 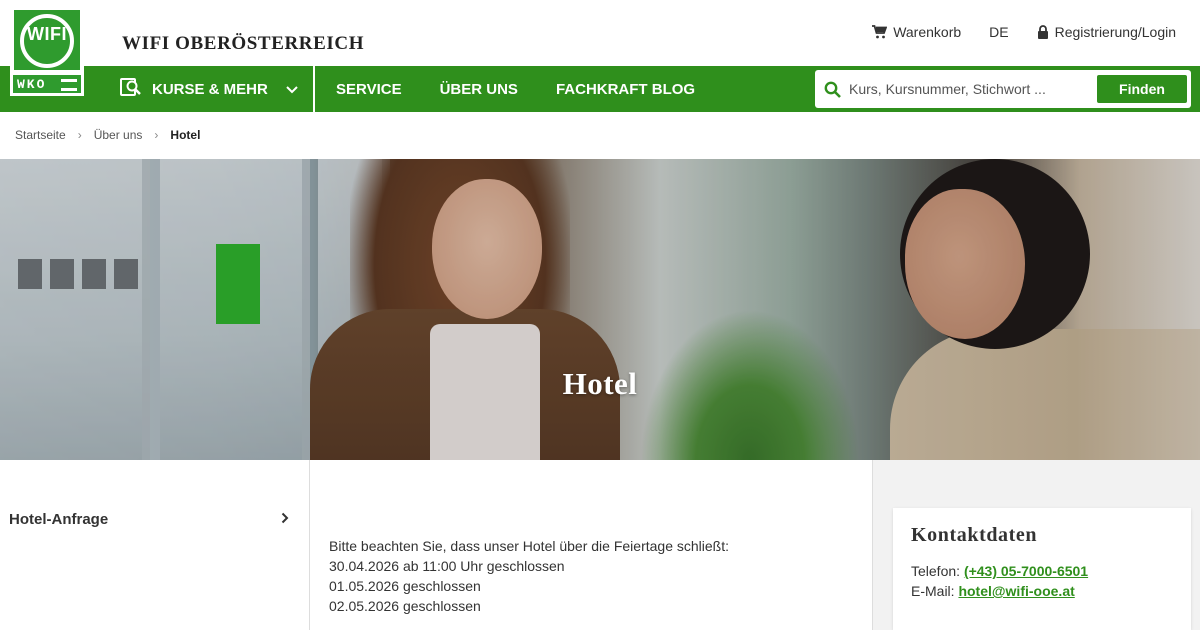 What do you see at coordinates (1142, 89) in the screenshot?
I see `search-button: Finden` at bounding box center [1142, 89].